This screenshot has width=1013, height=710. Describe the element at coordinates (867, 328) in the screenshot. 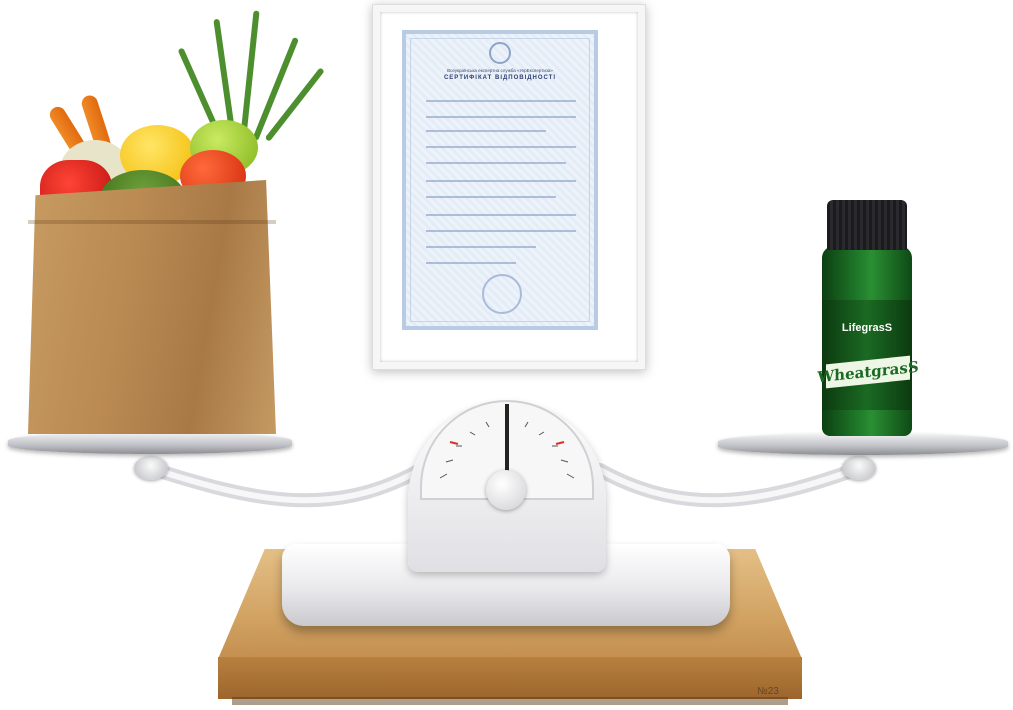

I see `bottle-brand: LifegrasS` at that location.